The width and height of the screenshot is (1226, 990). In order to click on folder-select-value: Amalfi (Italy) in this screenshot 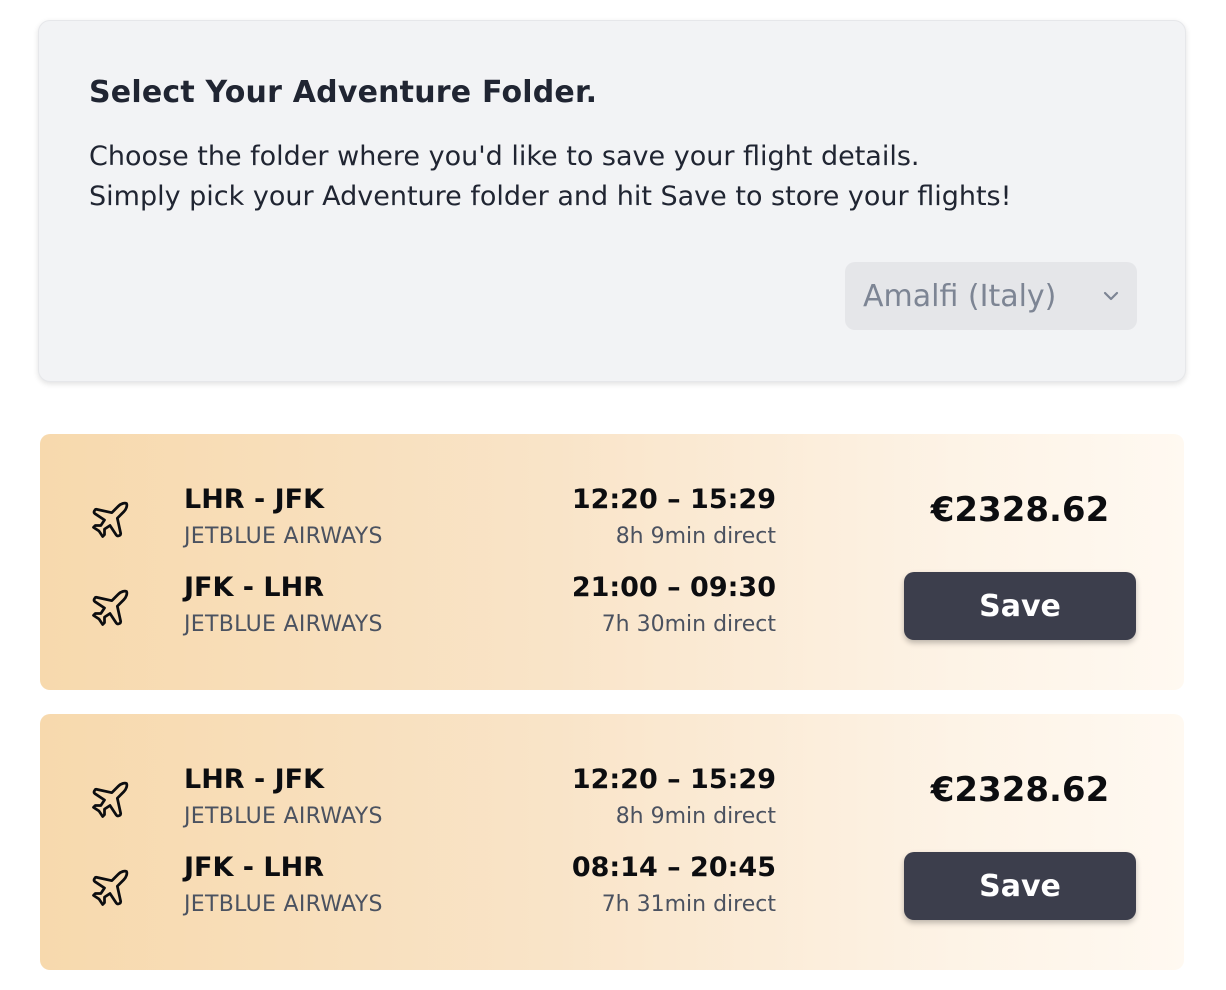, I will do `click(960, 296)`.